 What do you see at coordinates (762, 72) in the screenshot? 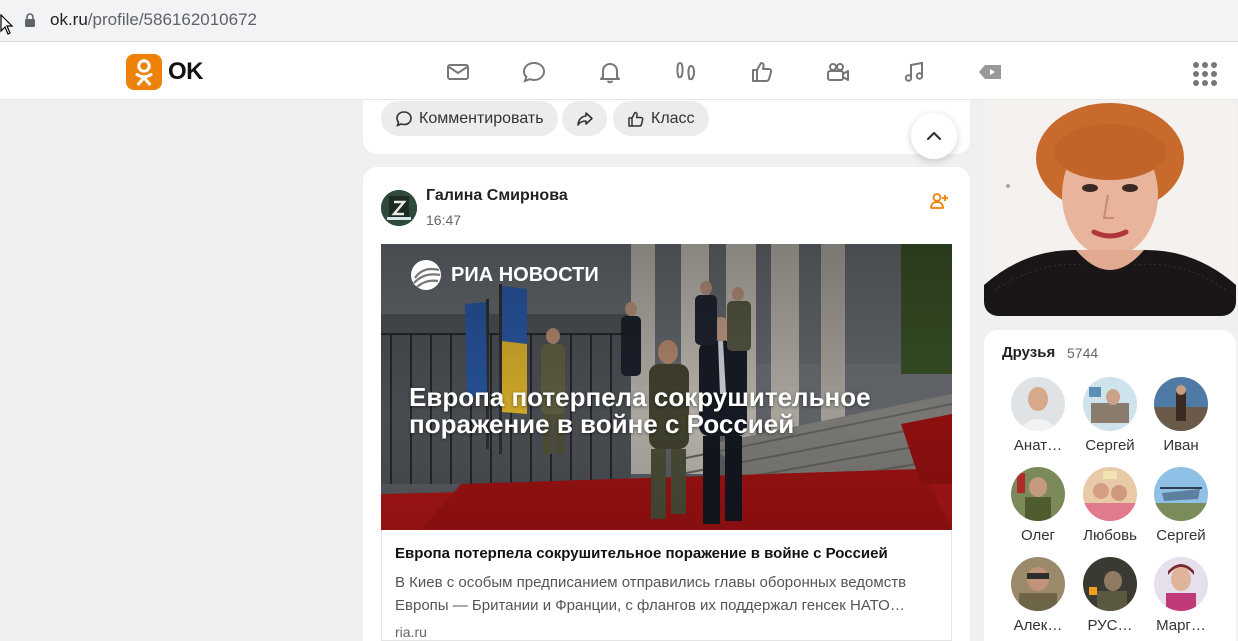
I see `like-icon` at bounding box center [762, 72].